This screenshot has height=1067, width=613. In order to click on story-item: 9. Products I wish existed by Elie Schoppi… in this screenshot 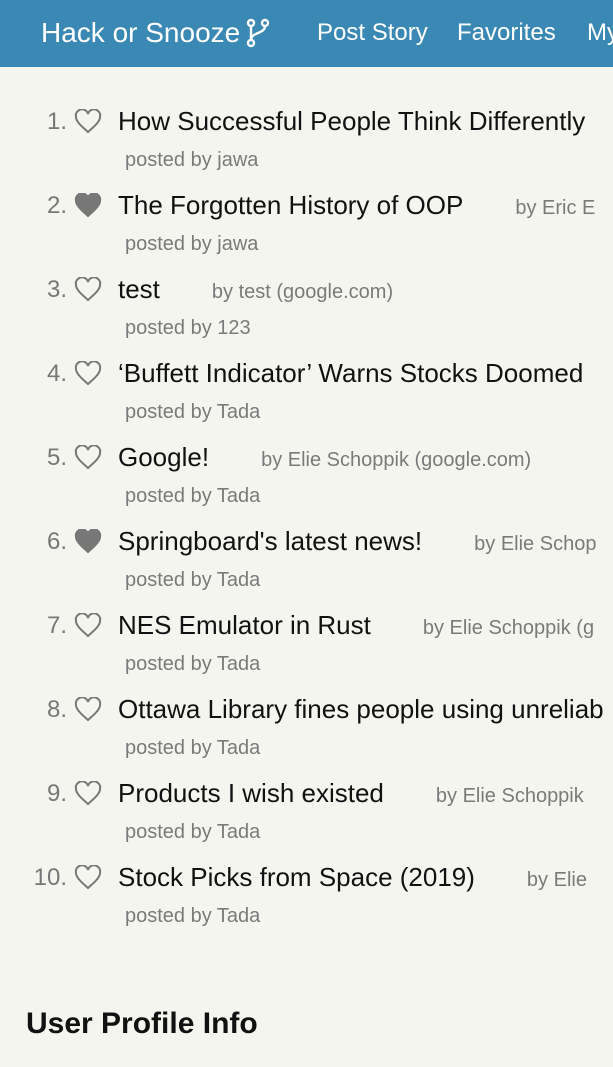, I will do `click(306, 791)`.